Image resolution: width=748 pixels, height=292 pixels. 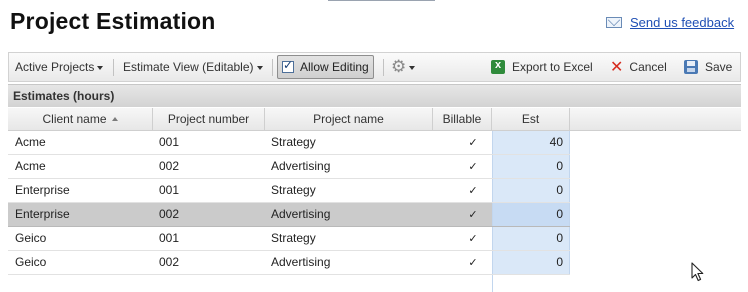 What do you see at coordinates (682, 22) in the screenshot?
I see `send-feedback-link: Send us feedback` at bounding box center [682, 22].